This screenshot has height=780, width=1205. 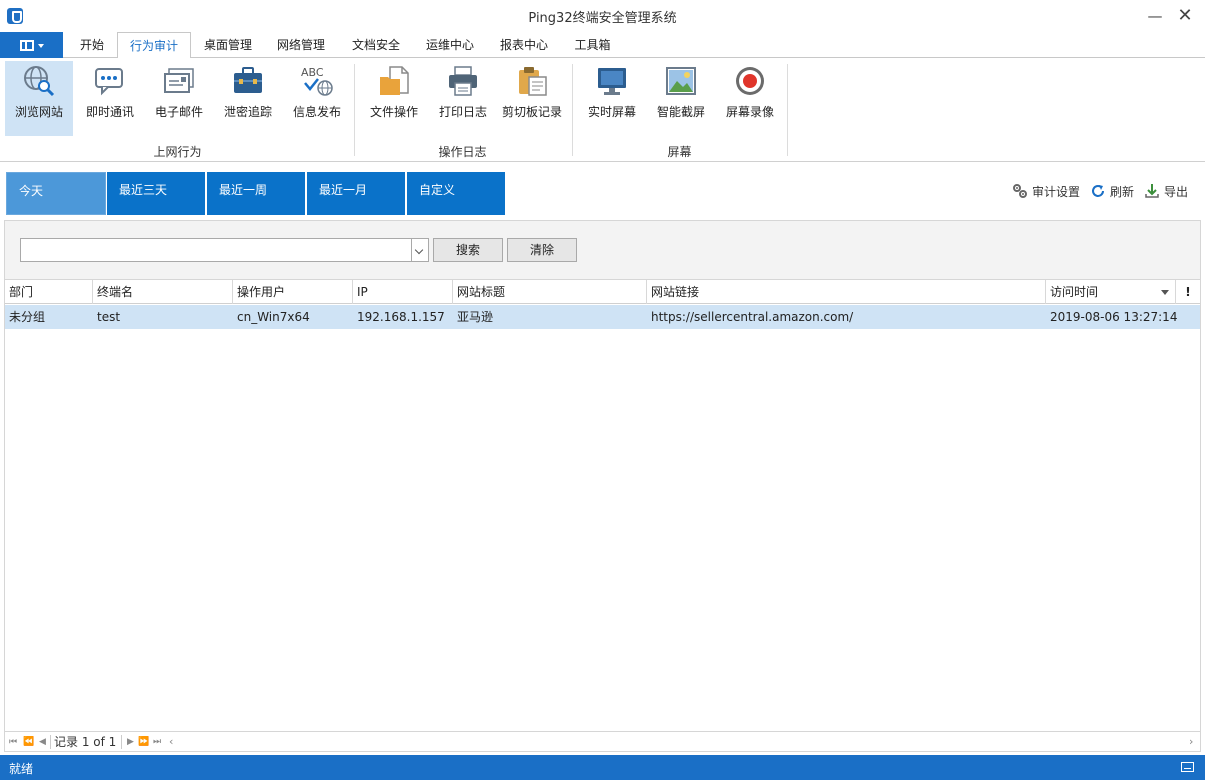 I want to click on first-page-icon: ⏮, so click(x=13, y=742).